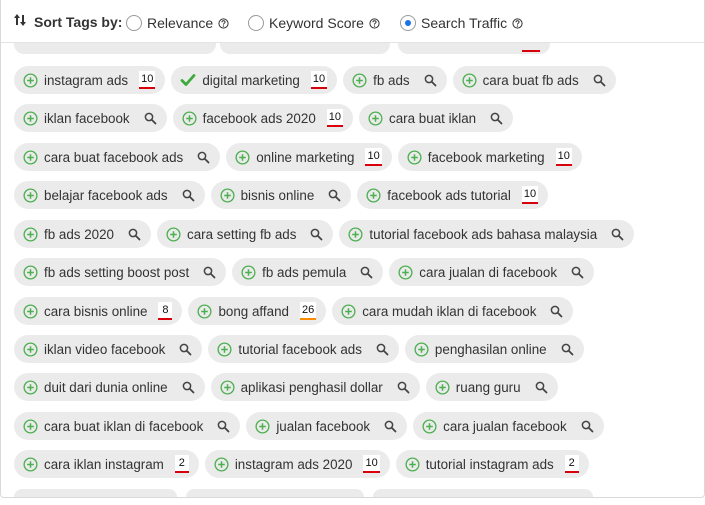 This screenshot has height=505, width=705. I want to click on keyword-tag: iklan facebook, so click(90, 118).